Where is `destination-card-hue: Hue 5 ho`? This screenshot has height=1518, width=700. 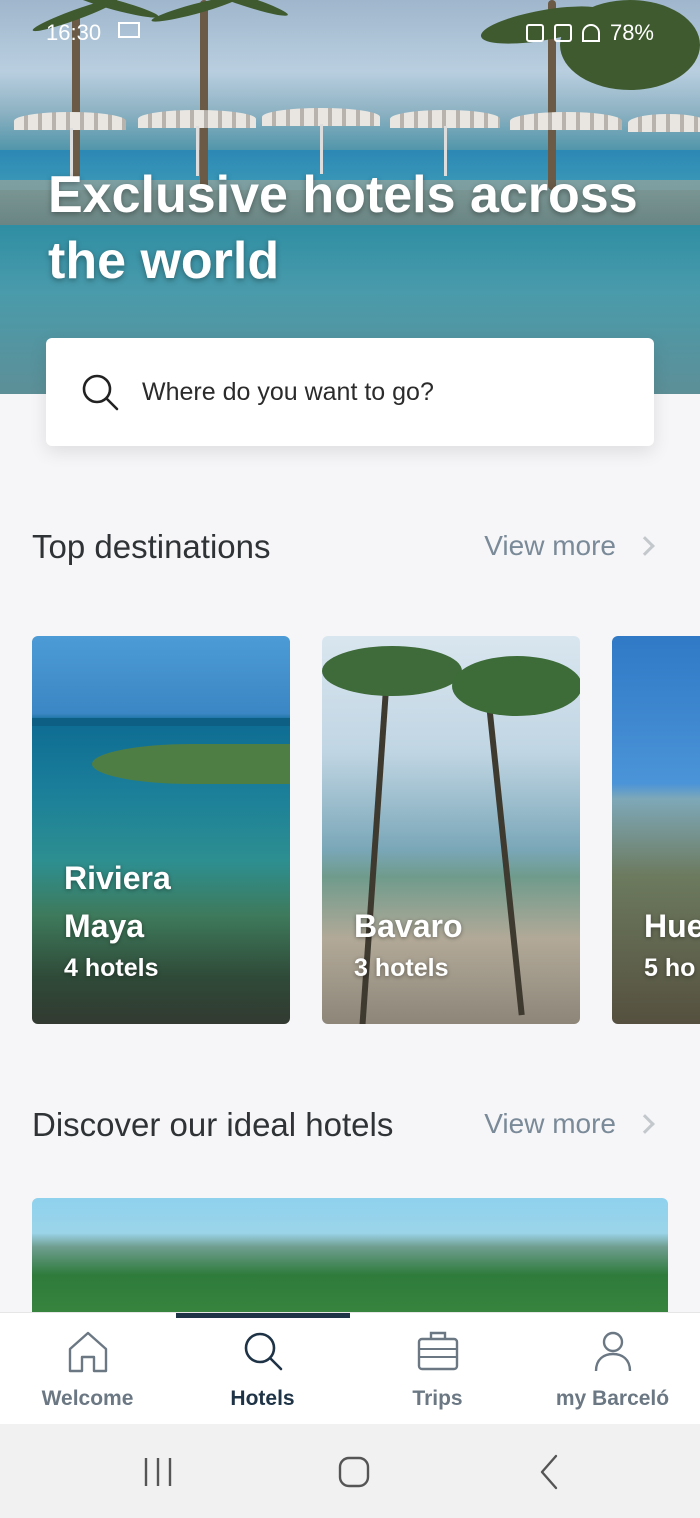
destination-card-hue: Hue 5 ho is located at coordinates (656, 830).